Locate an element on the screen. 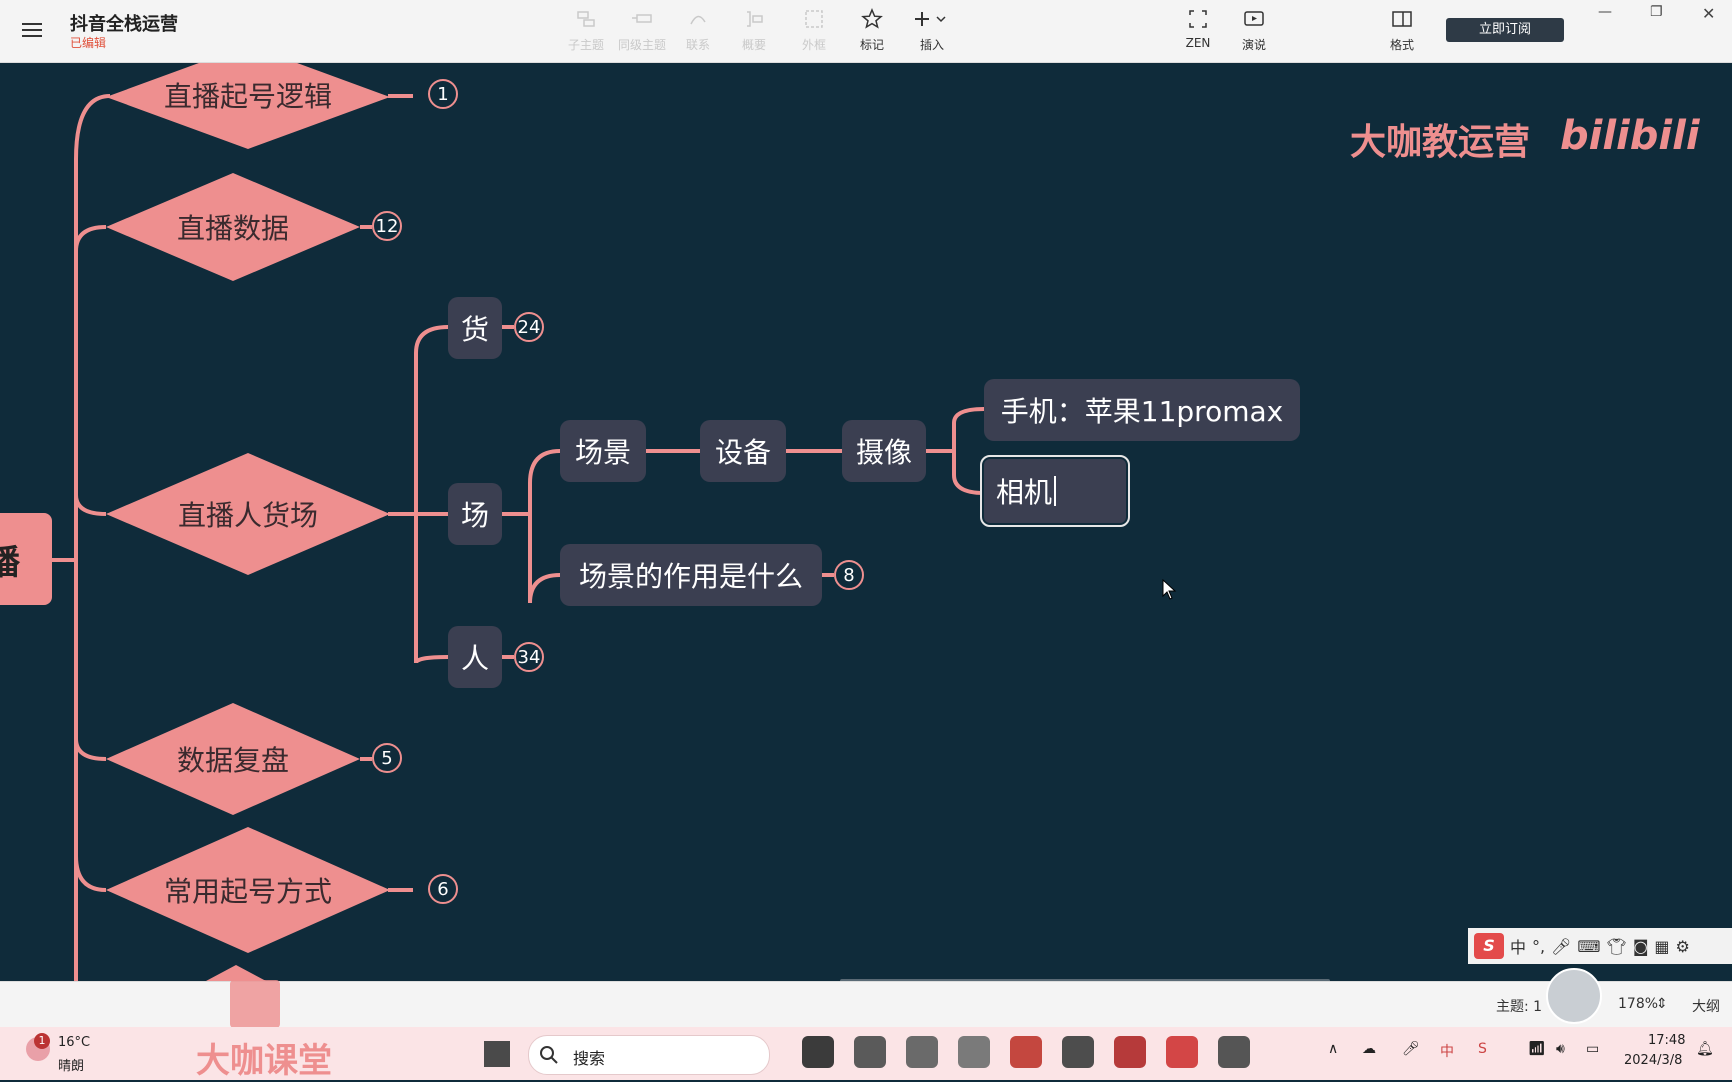  zen-button: ZEN is located at coordinates (1198, 29).